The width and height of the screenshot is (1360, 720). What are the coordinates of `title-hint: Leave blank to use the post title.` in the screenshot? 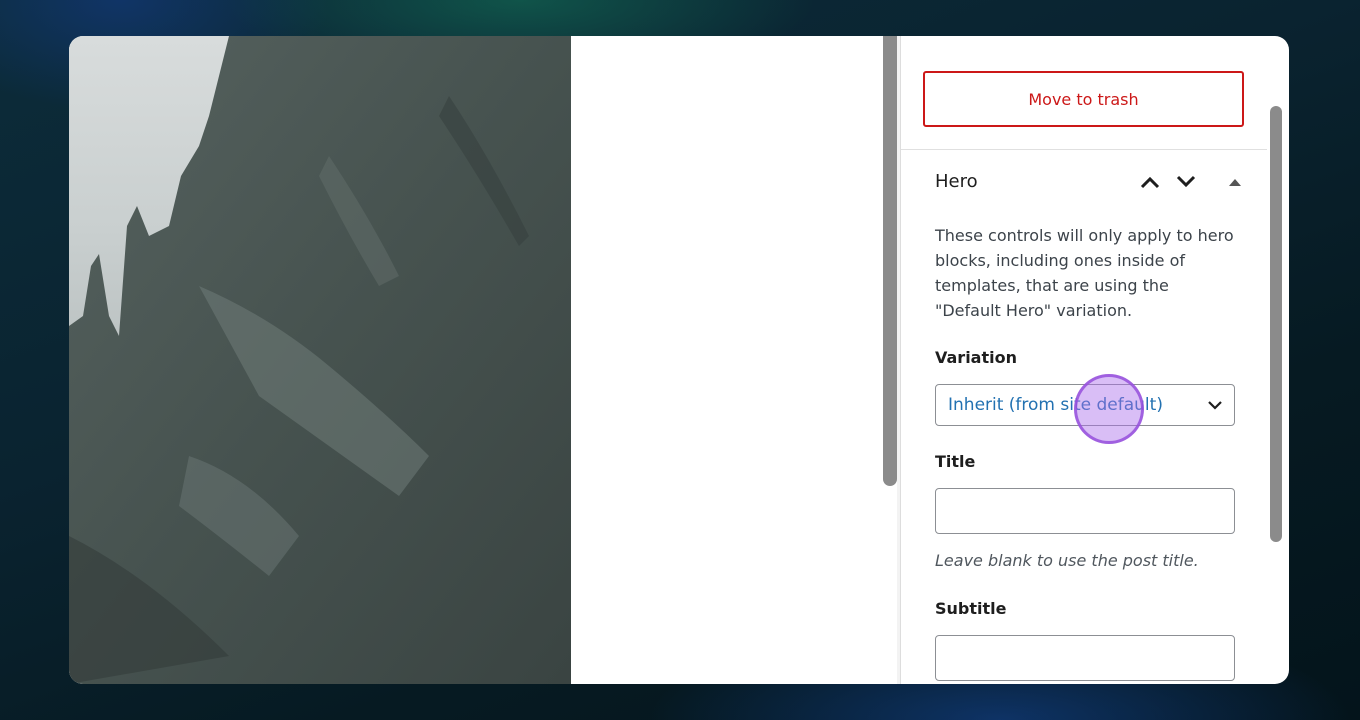 It's located at (1067, 560).